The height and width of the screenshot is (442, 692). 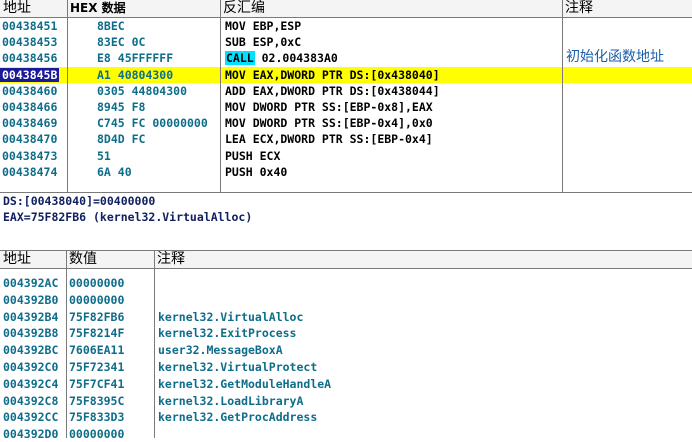 I want to click on disasm-address: 00438470, so click(x=30, y=139).